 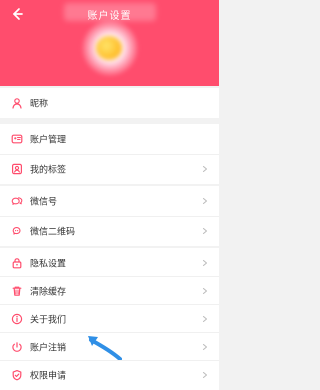 I want to click on avatar-image, so click(x=109, y=48).